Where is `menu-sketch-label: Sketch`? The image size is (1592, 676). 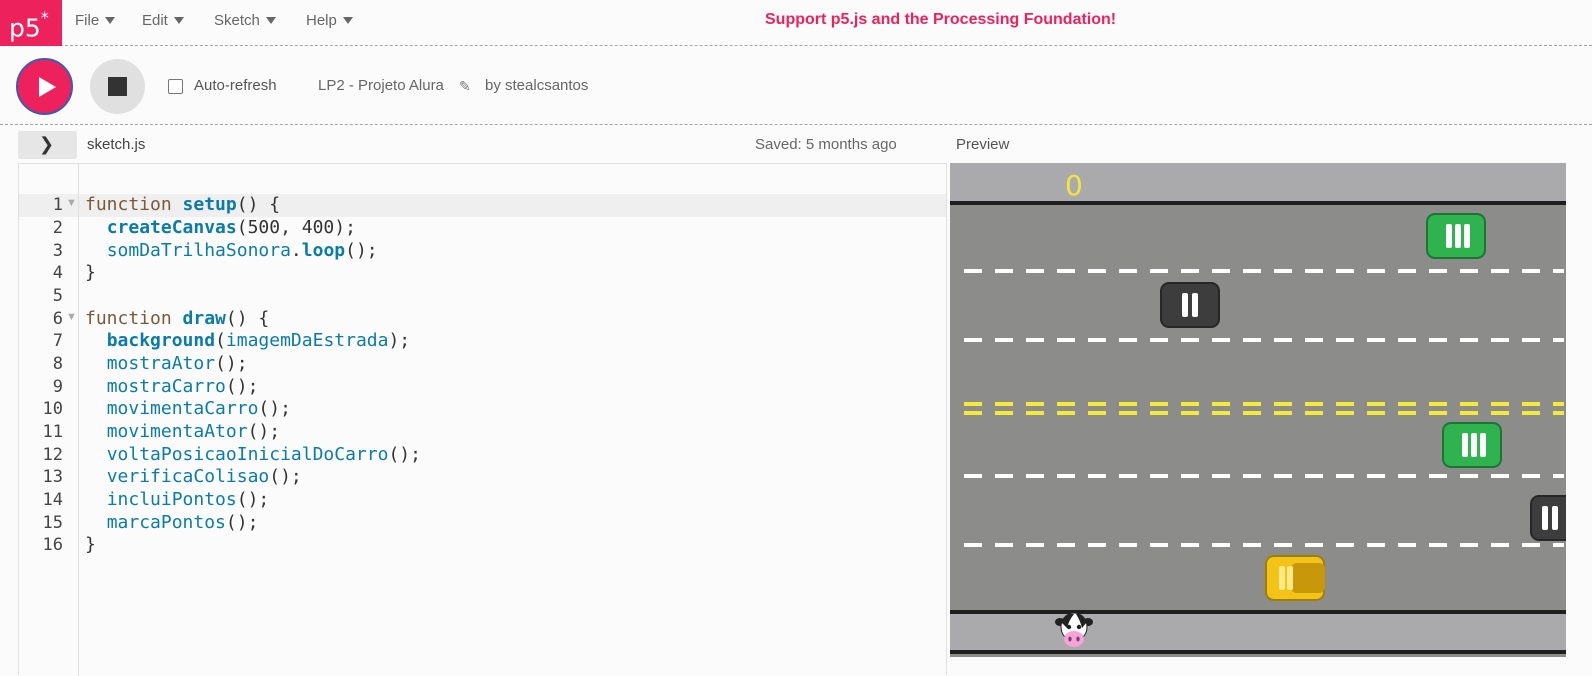
menu-sketch-label: Sketch is located at coordinates (237, 20).